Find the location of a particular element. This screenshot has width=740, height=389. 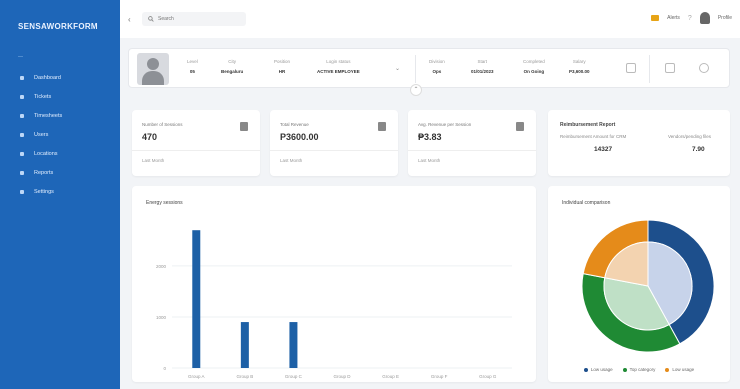

chevron-down-icon: ⌄ is located at coordinates (397, 68).